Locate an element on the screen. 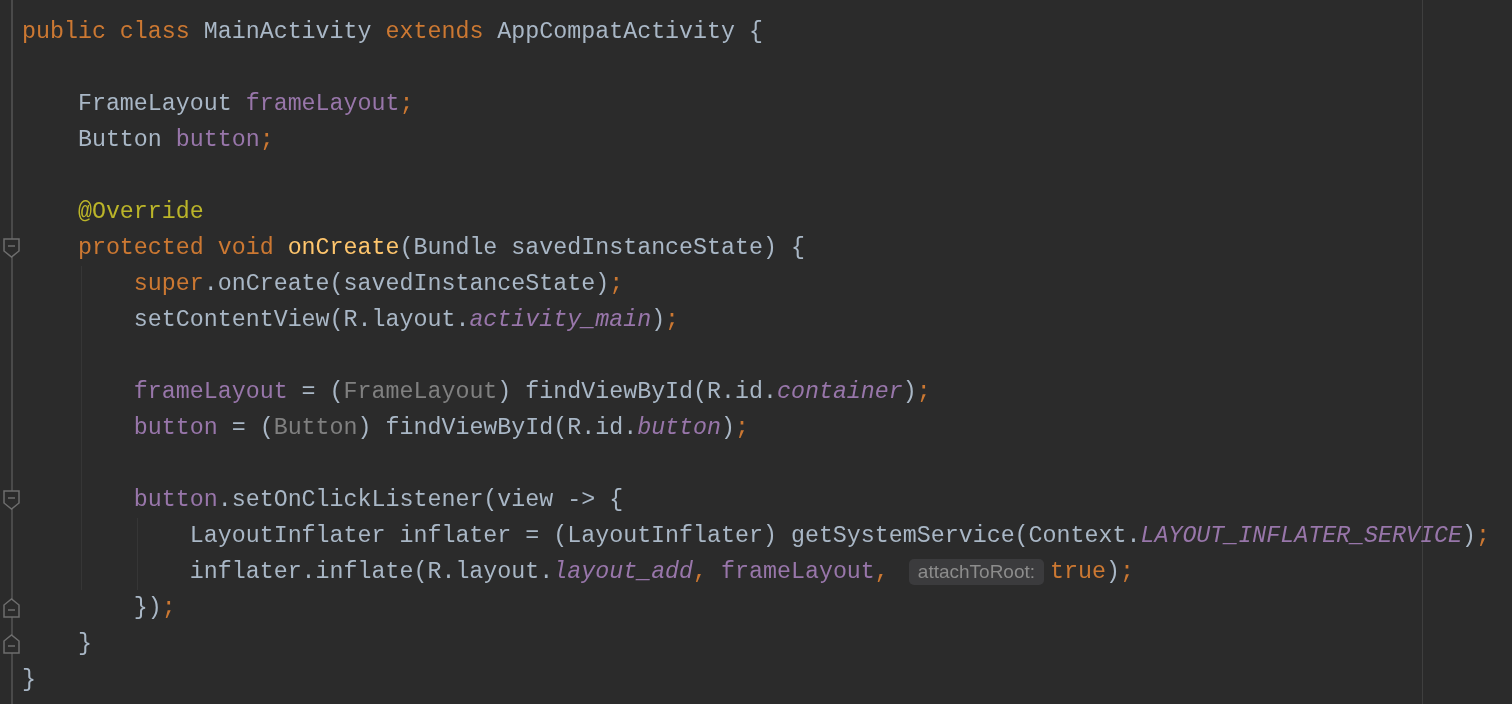 This screenshot has height=704, width=1512. code-text: LayoutInflater inflater = (LayoutInflater) getSystemService(Context.LAYOUT_INFLATER_SERVICE); is located at coordinates (839, 536).